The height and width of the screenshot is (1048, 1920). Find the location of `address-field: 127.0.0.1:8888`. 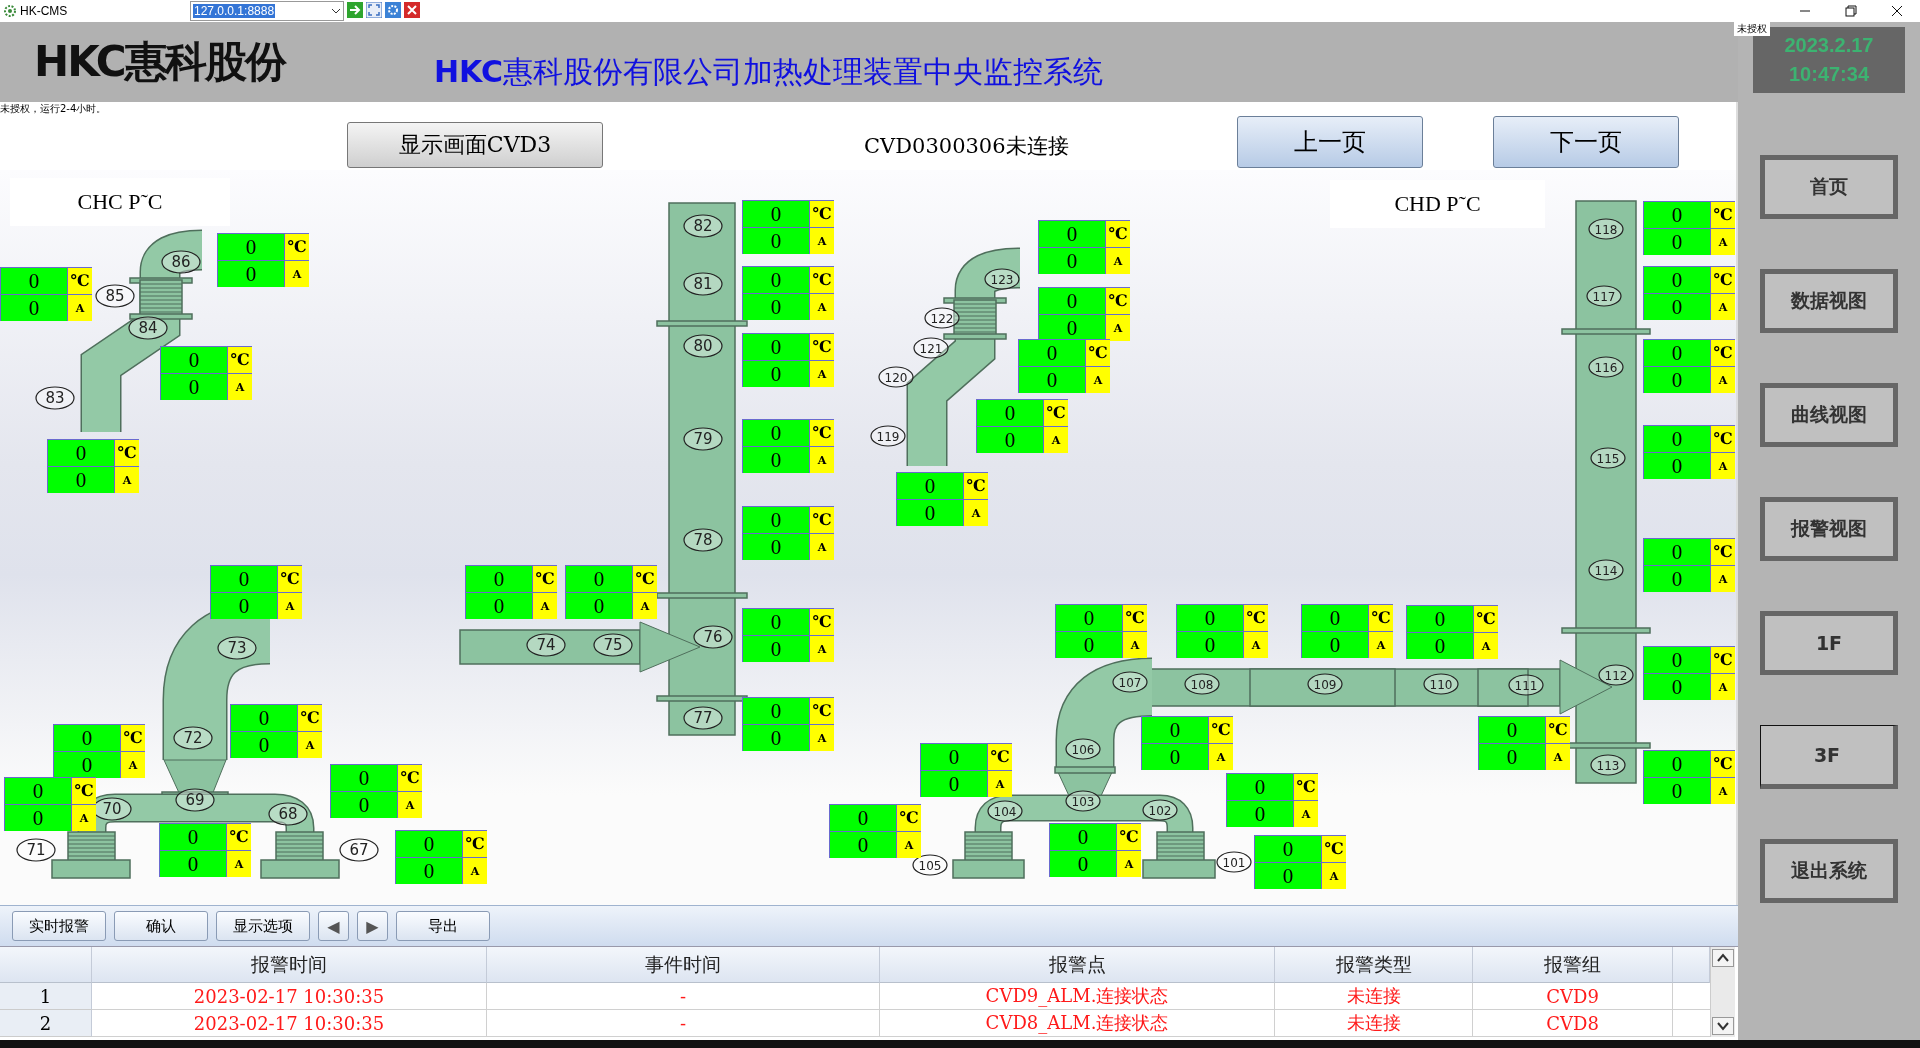

address-field: 127.0.0.1:8888 is located at coordinates (267, 11).